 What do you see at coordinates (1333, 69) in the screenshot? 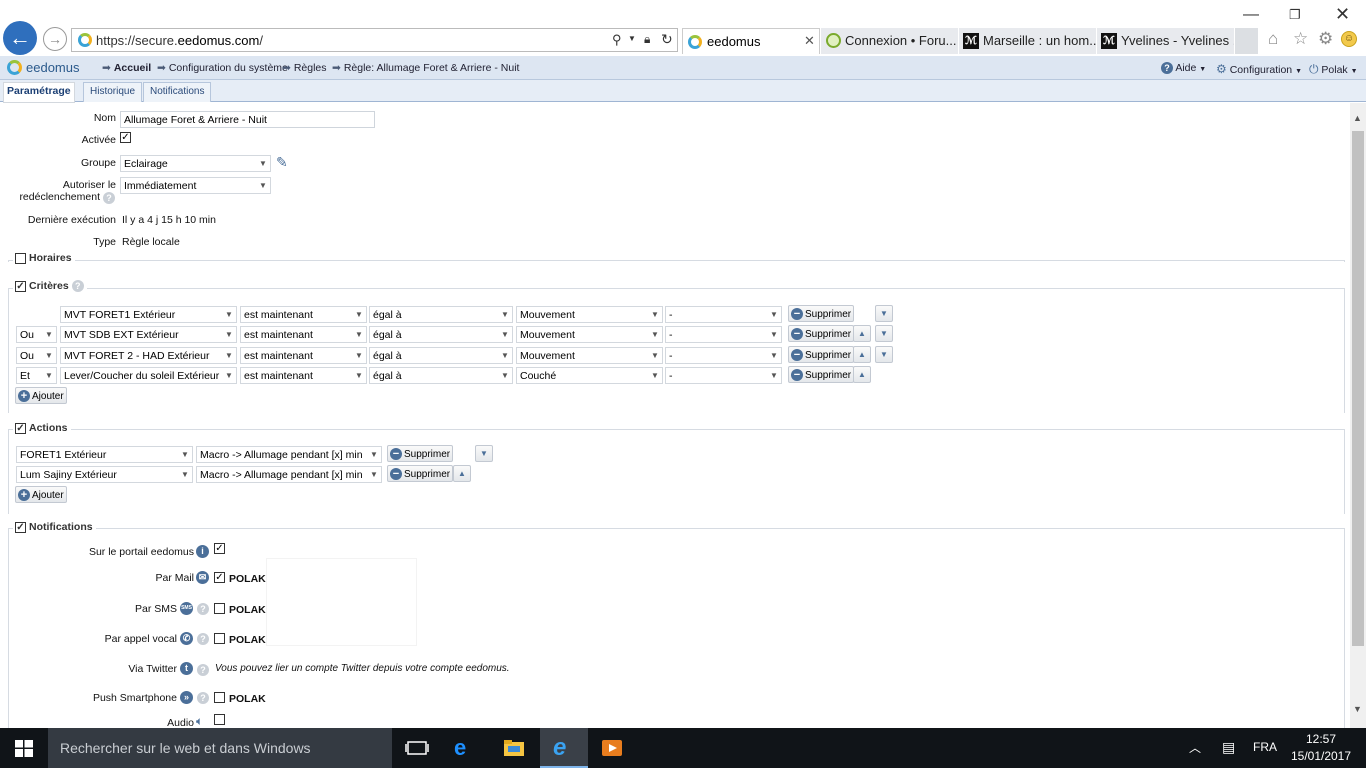
I see `user-menu: ⏻ Polak ▼` at bounding box center [1333, 69].